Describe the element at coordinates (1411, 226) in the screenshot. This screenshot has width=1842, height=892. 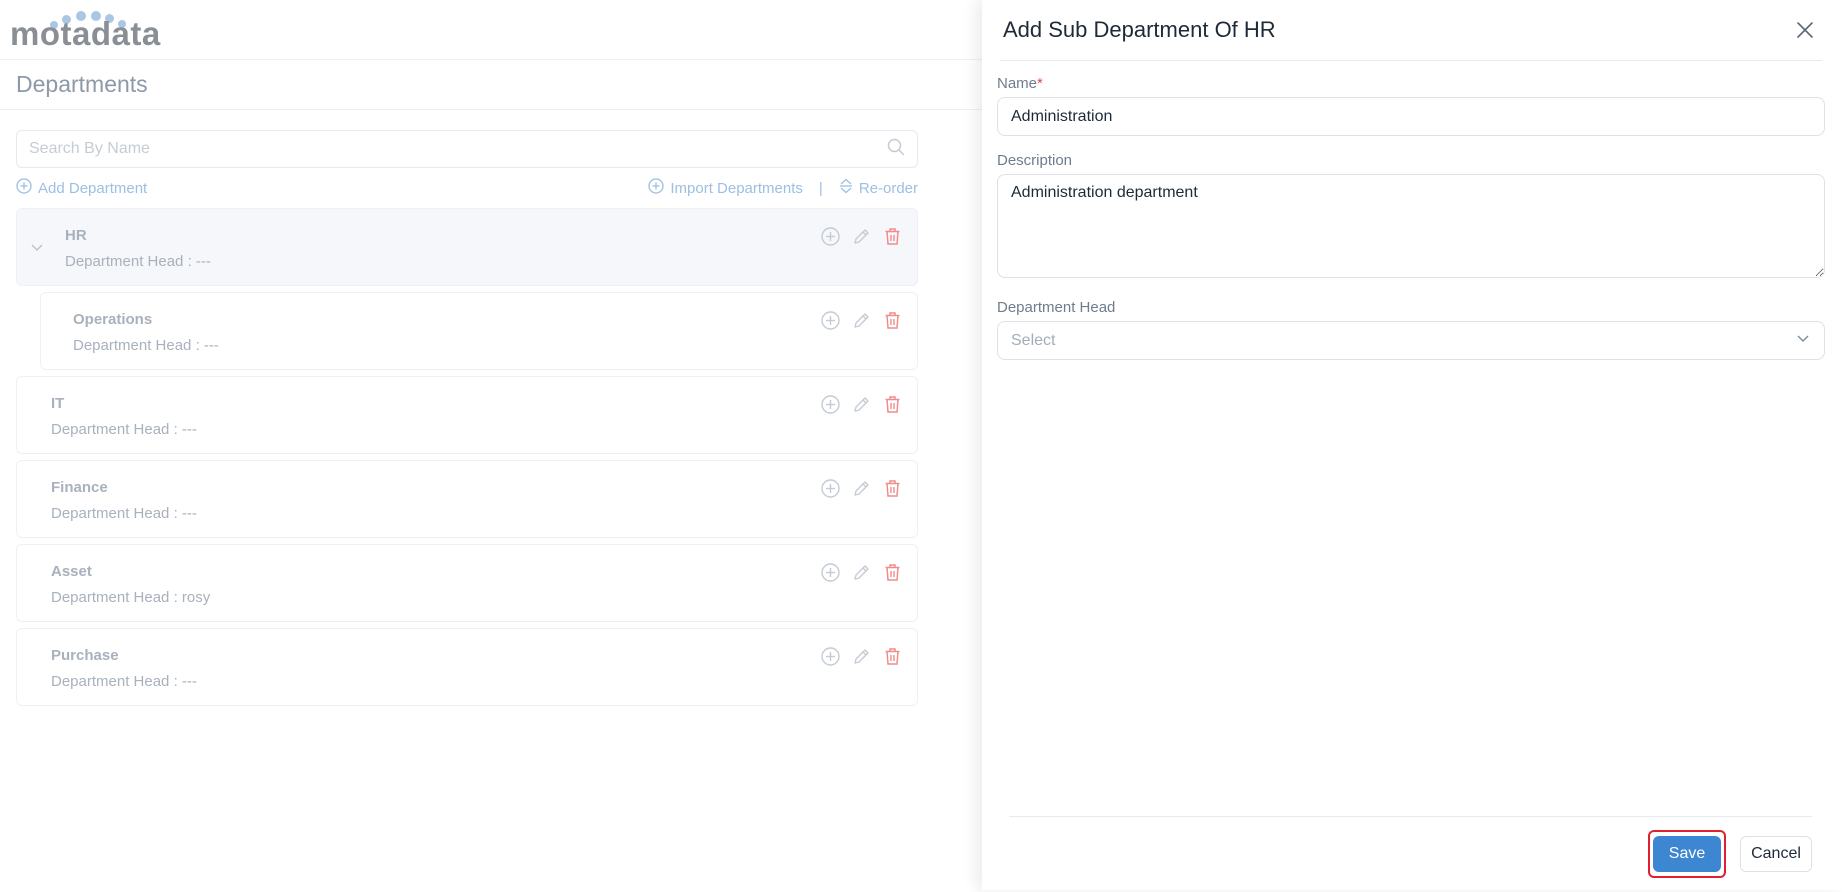
I see `description-field: Administration department` at that location.